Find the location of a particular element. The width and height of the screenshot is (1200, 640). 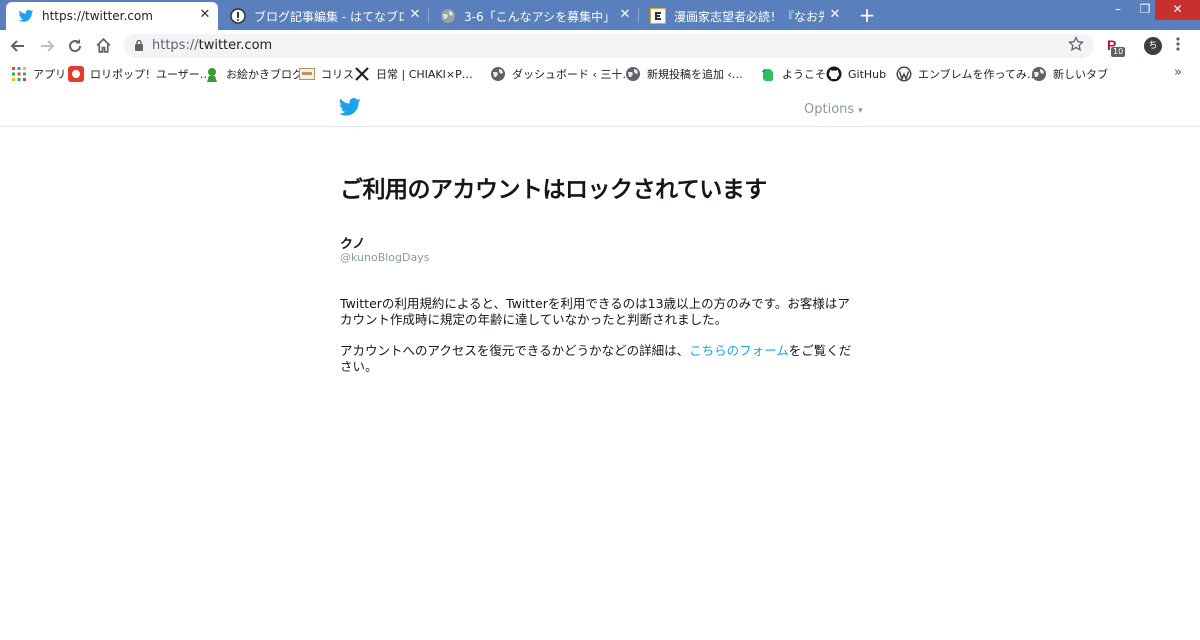

bookmark-apps: アプリ is located at coordinates (38, 74).